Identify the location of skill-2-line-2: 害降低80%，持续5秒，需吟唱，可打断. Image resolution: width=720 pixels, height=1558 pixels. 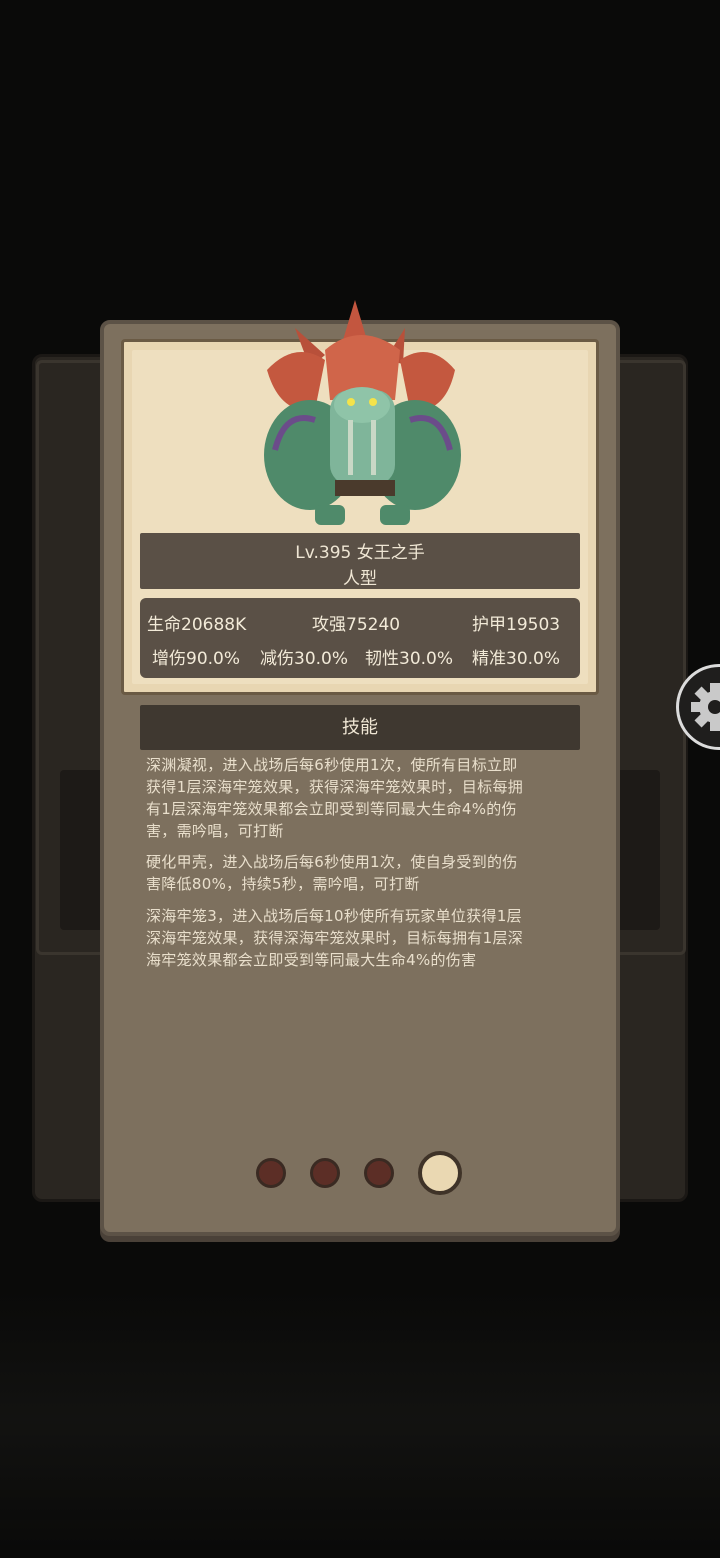
(283, 884).